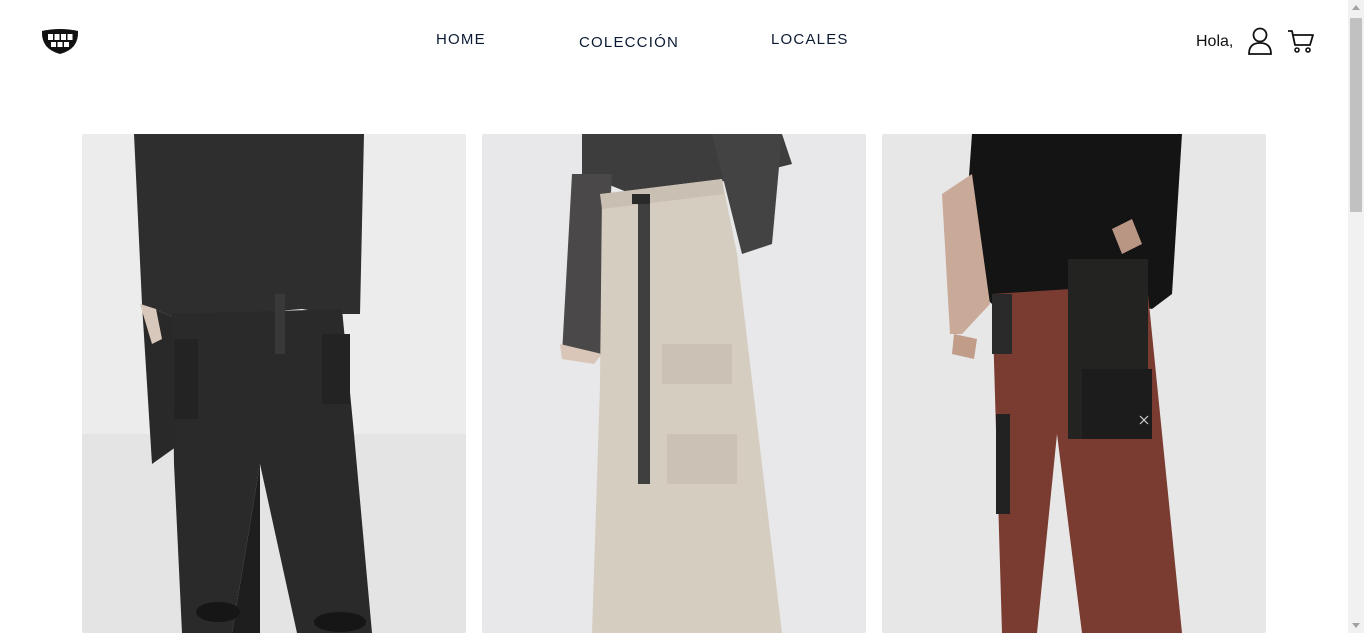 The height and width of the screenshot is (633, 1364). I want to click on user-icon, so click(1260, 41).